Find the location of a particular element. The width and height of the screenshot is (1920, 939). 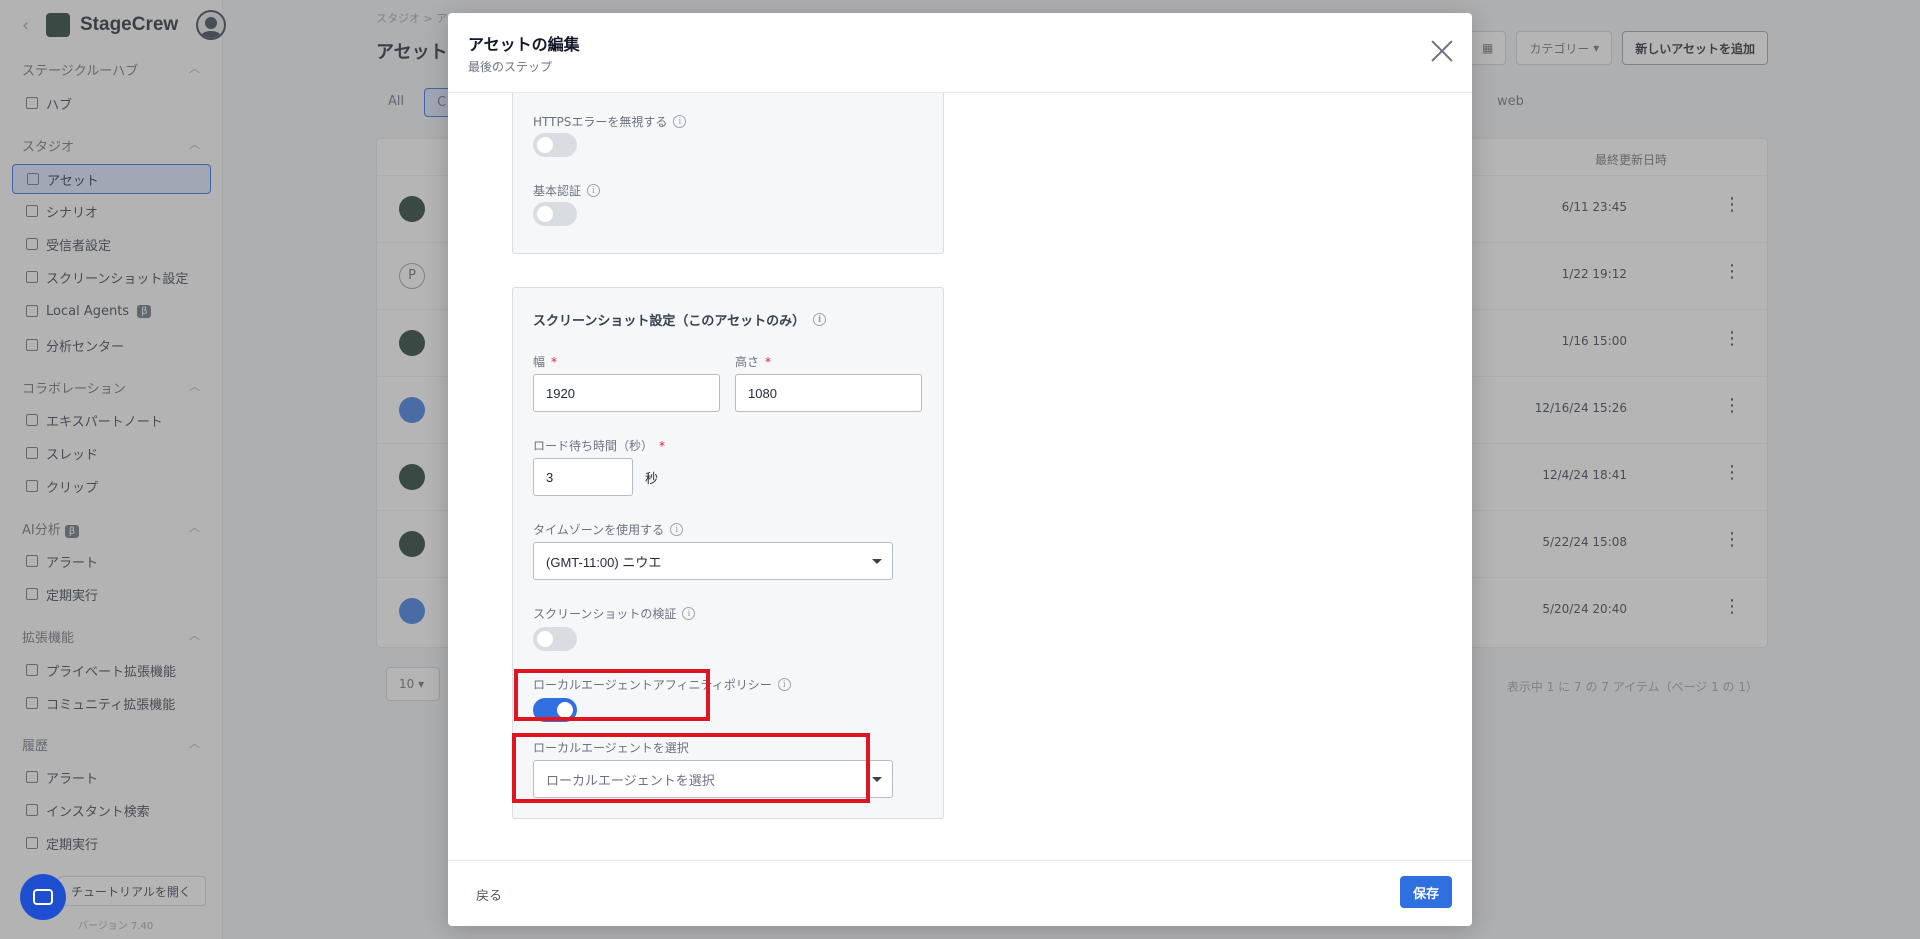

verify-label-text: スクリーンショットの検証 is located at coordinates (605, 614).